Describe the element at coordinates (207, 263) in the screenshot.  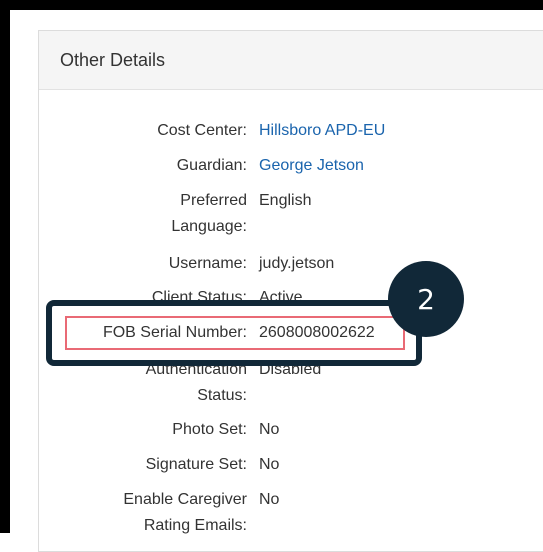
I see `field-label: Username:` at that location.